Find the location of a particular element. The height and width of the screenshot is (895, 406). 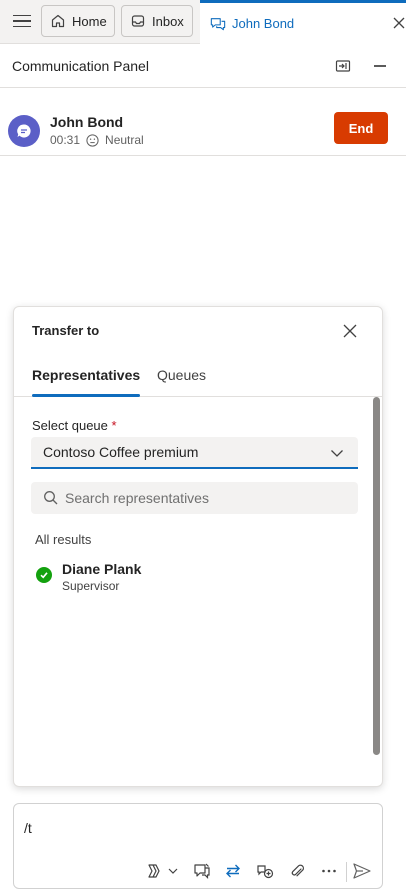

avatar is located at coordinates (24, 131).